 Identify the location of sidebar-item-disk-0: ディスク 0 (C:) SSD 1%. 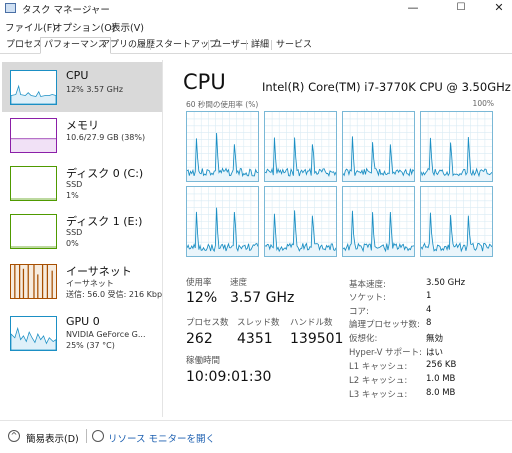
(82, 183).